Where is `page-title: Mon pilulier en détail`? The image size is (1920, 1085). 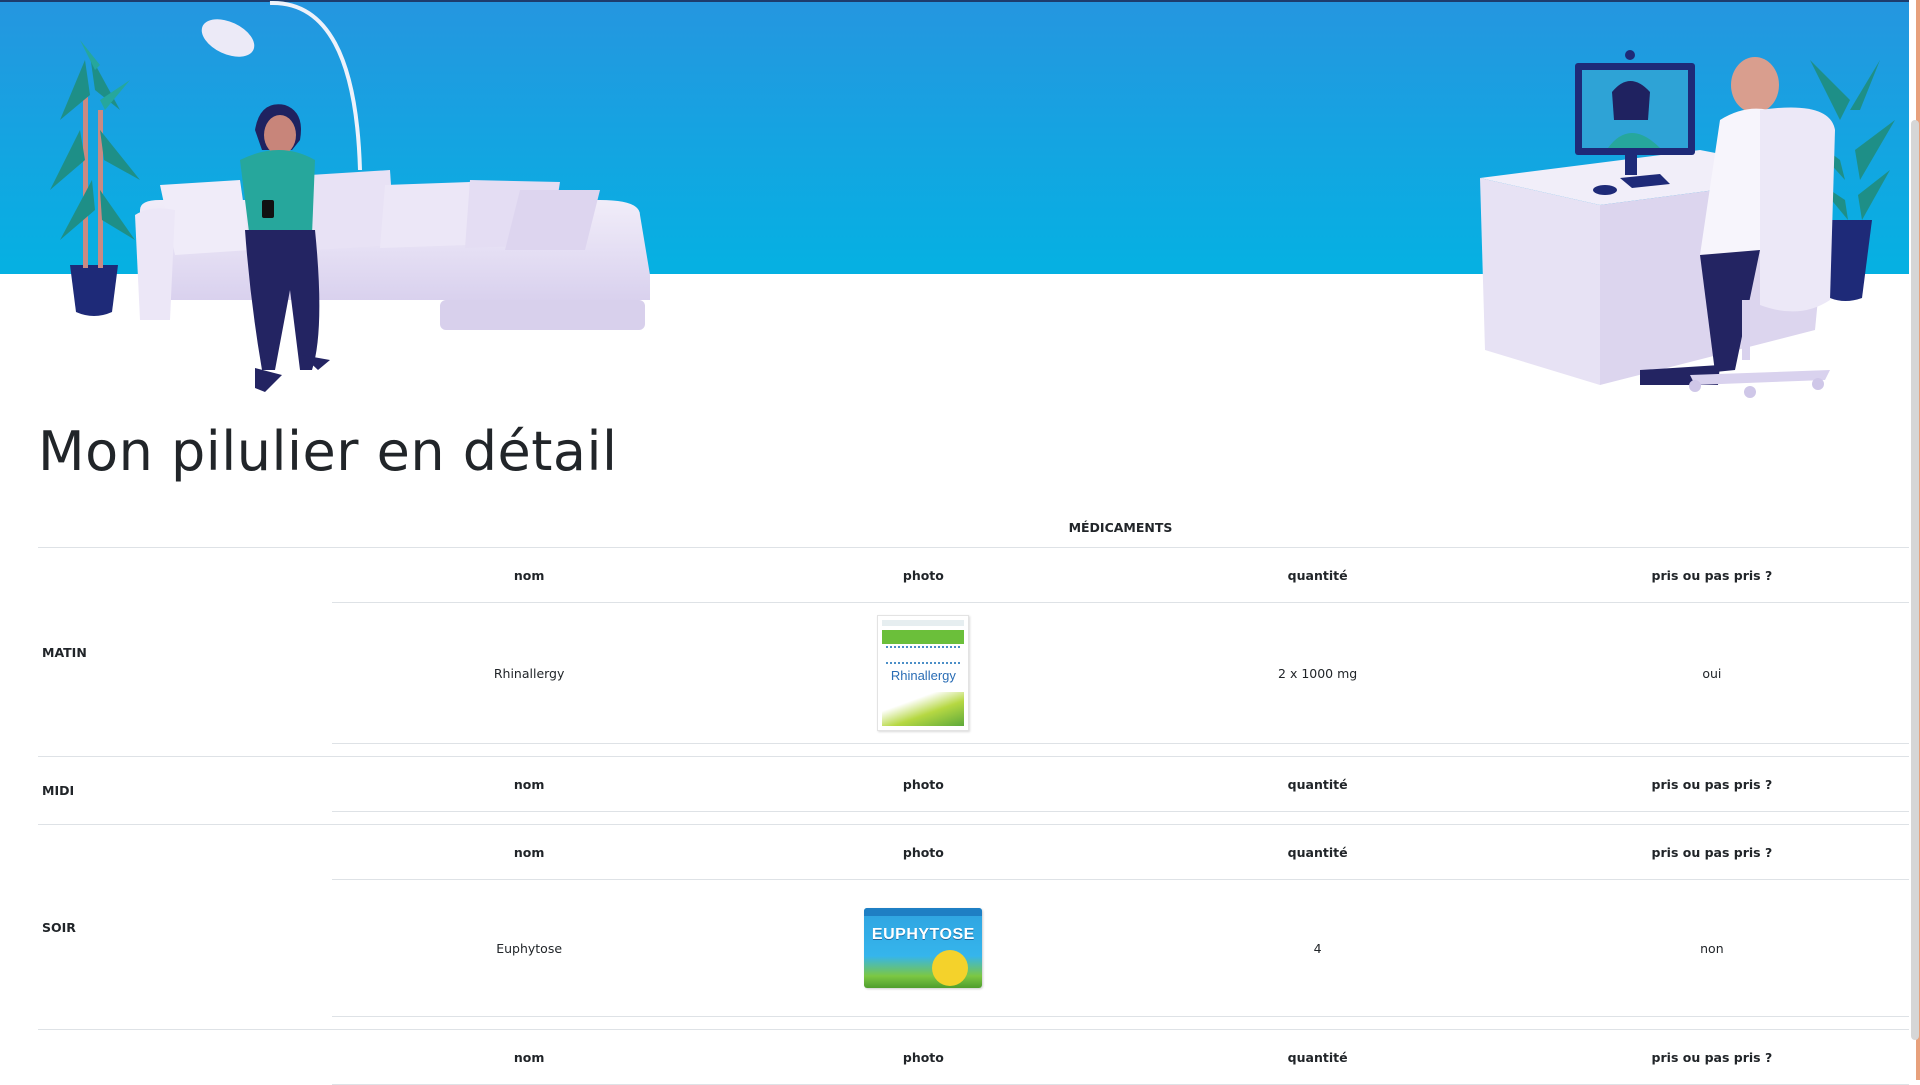 page-title: Mon pilulier en détail is located at coordinates (328, 451).